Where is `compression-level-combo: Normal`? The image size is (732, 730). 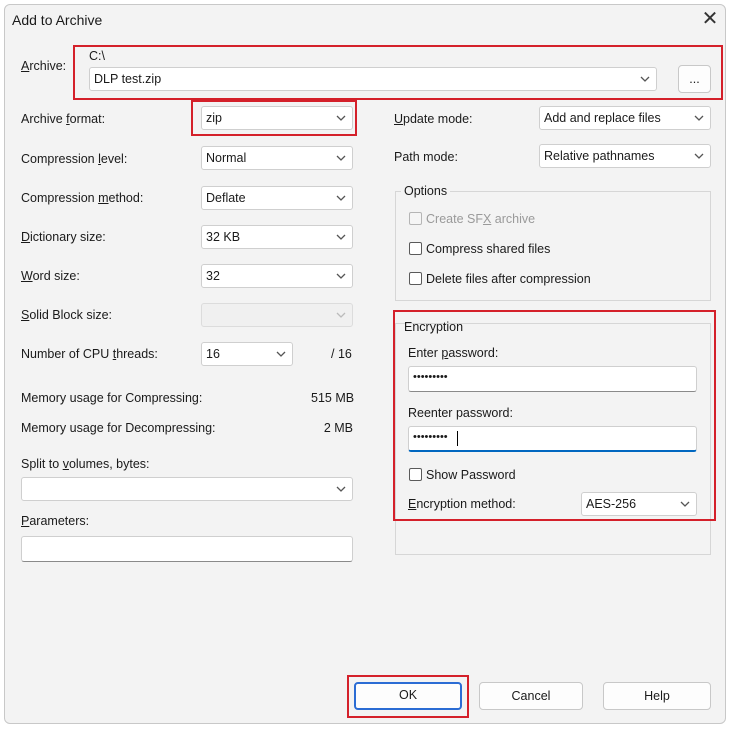
compression-level-combo: Normal is located at coordinates (277, 158).